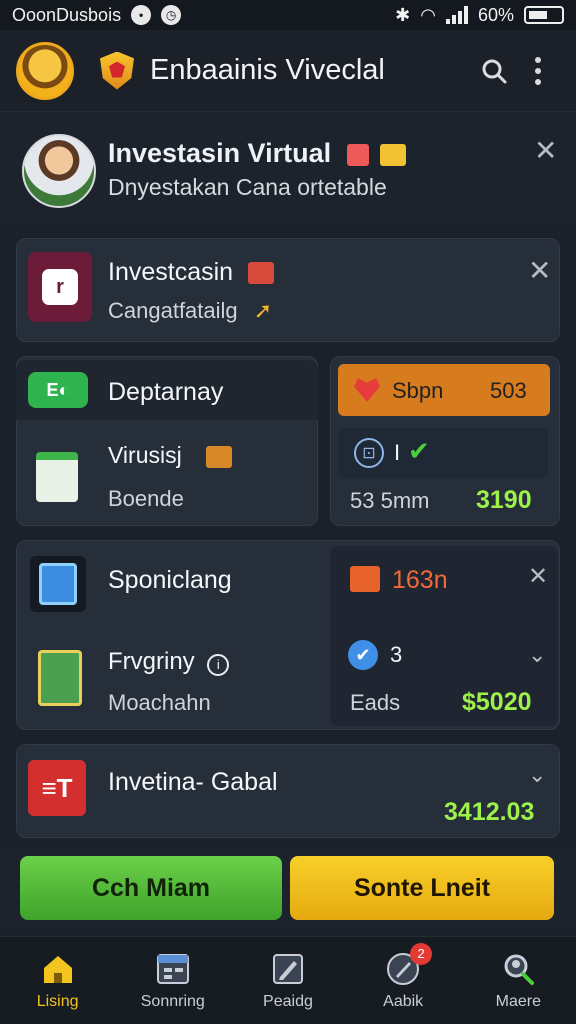 Image resolution: width=576 pixels, height=1024 pixels. I want to click on nav-item-schedule: Sonnring, so click(173, 981).